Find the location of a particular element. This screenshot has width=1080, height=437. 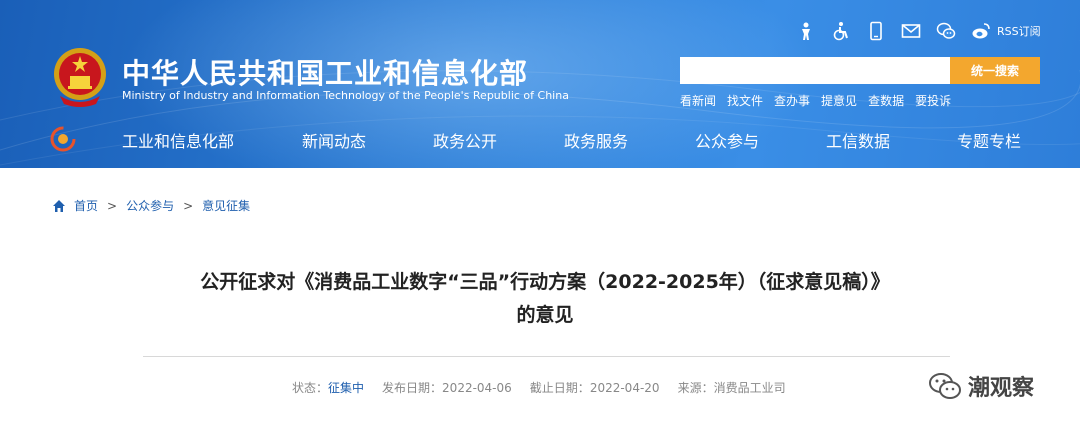

source-meta: 来源：消费品工业司 is located at coordinates (732, 387).